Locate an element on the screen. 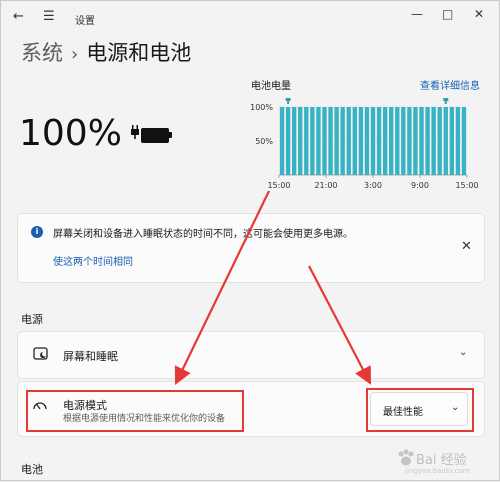 The height and width of the screenshot is (482, 500). x-tick-label: 9:00 is located at coordinates (420, 185).